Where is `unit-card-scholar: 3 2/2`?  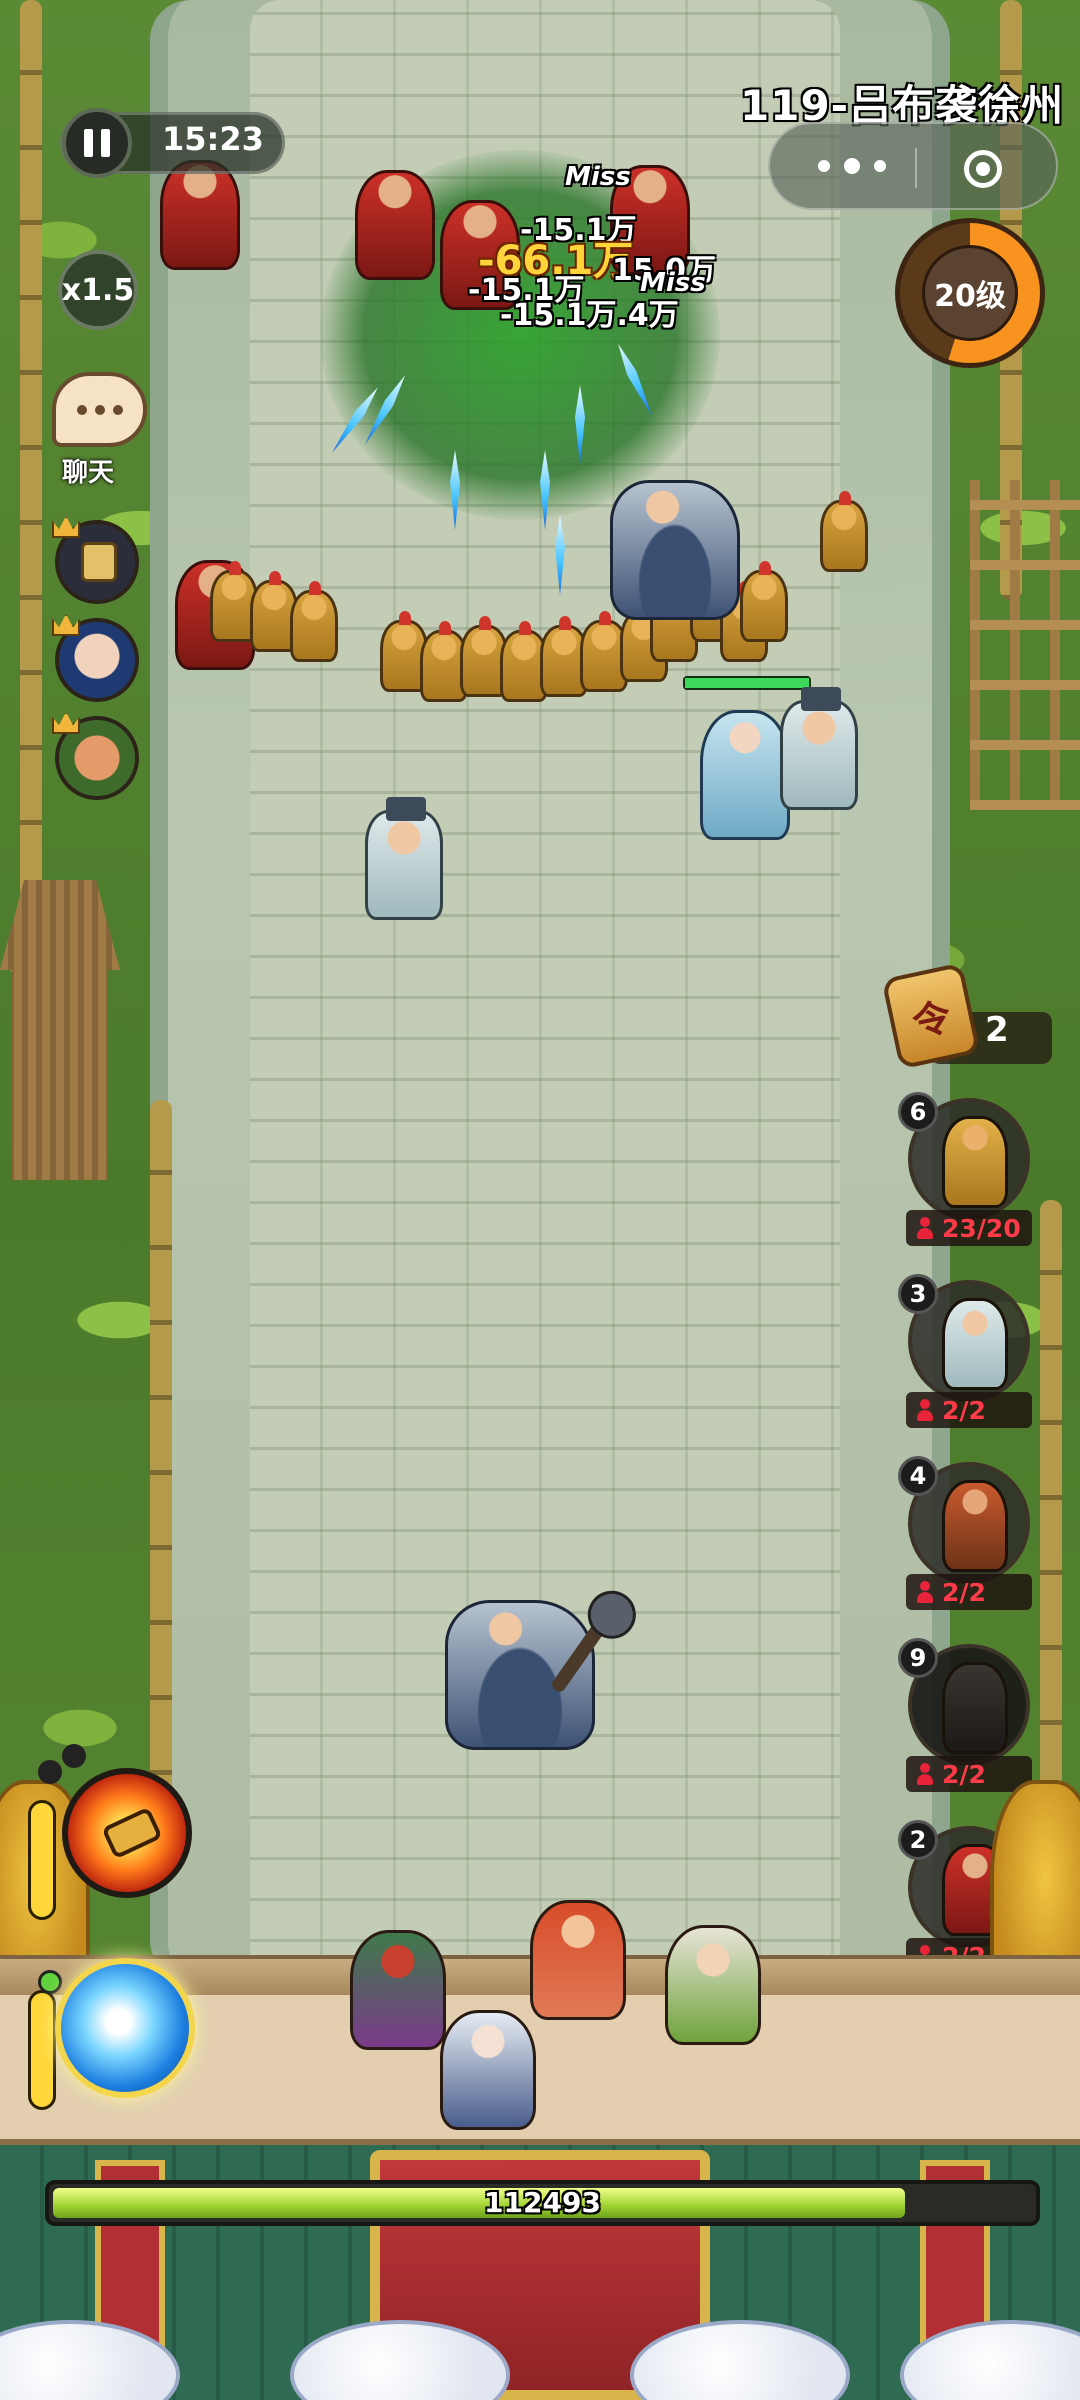
unit-card-scholar: 3 2/2 is located at coordinates (968, 1362).